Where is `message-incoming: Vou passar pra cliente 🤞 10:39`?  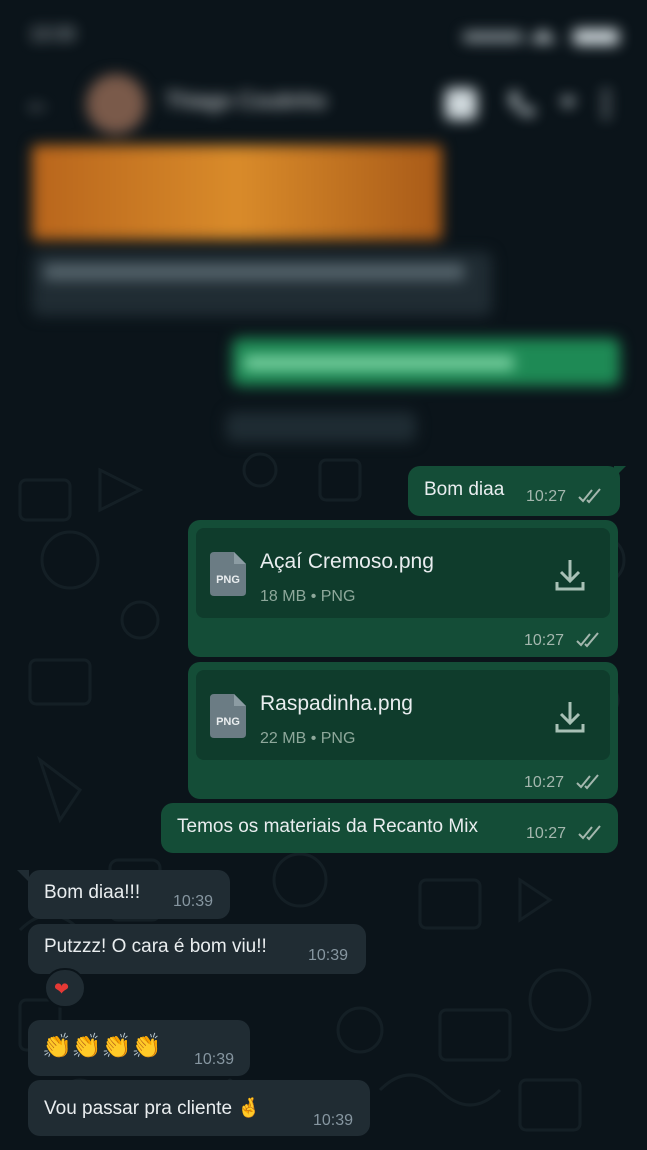 message-incoming: Vou passar pra cliente 🤞 10:39 is located at coordinates (199, 1108).